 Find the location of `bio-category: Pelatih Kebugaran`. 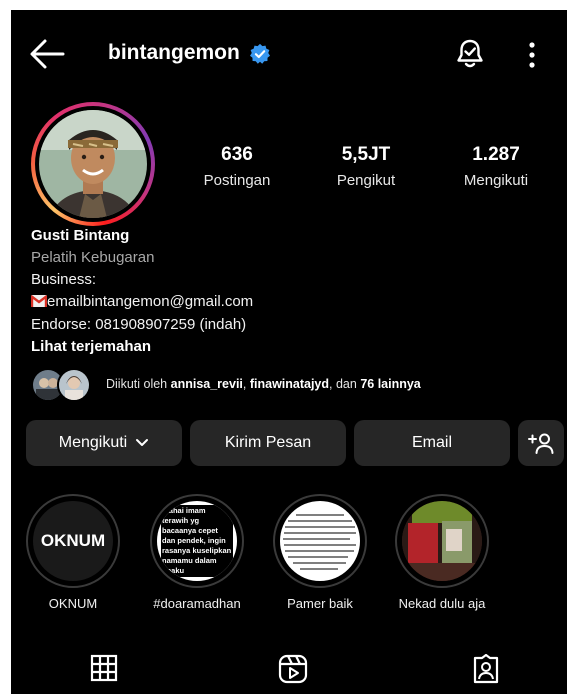

bio-category: Pelatih Kebugaran is located at coordinates (93, 257).